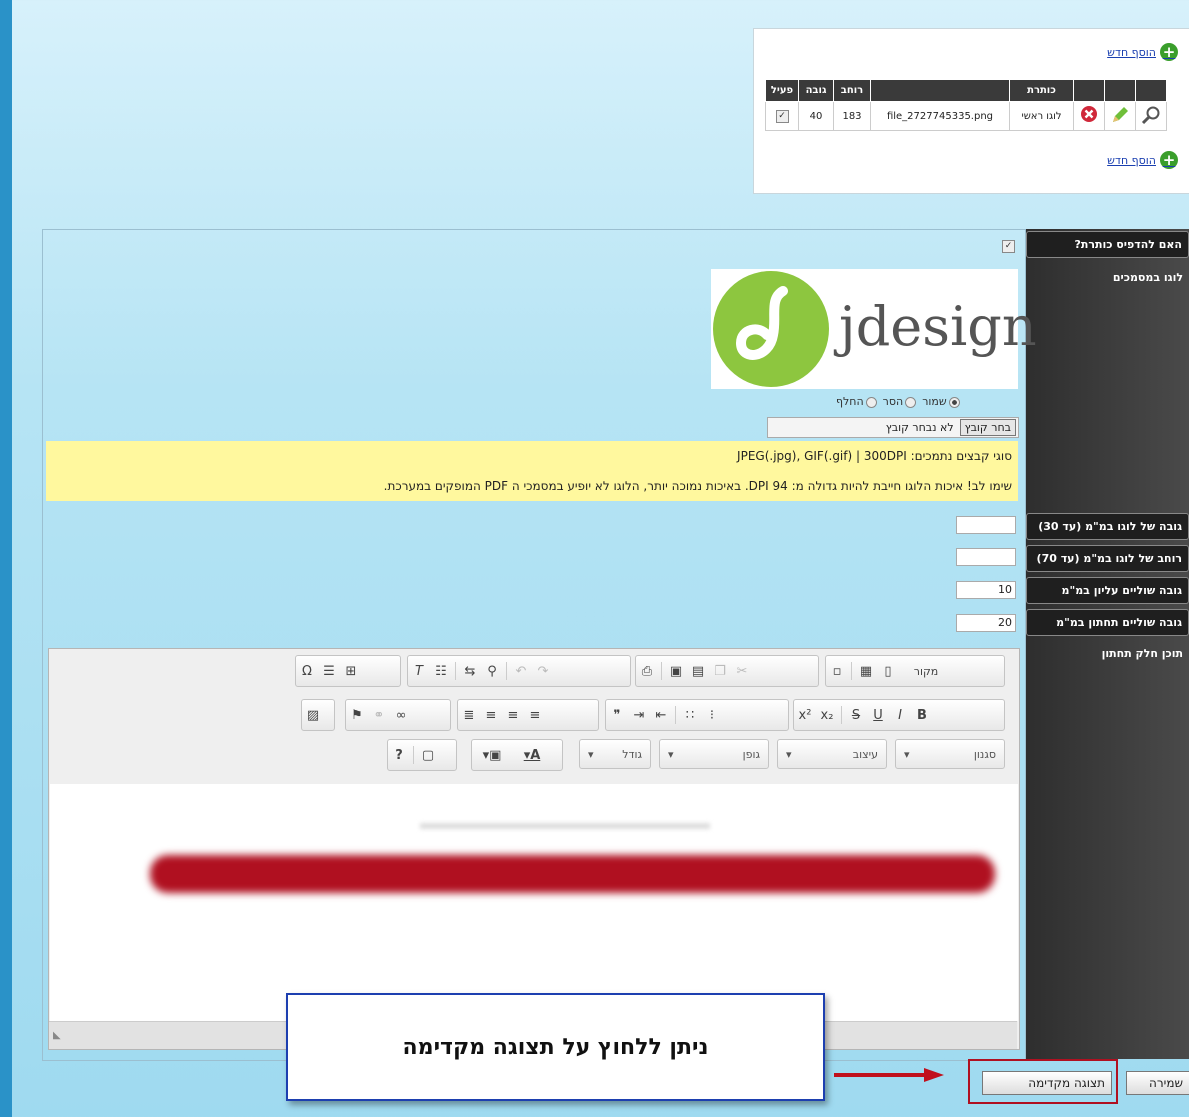 This screenshot has width=1189, height=1117. I want to click on col-width: רוחב, so click(852, 90).